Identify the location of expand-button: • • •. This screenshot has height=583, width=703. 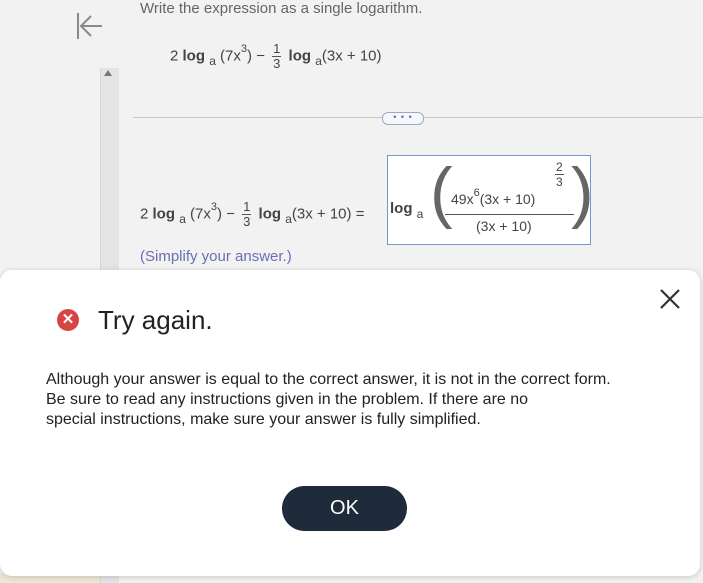
(403, 118).